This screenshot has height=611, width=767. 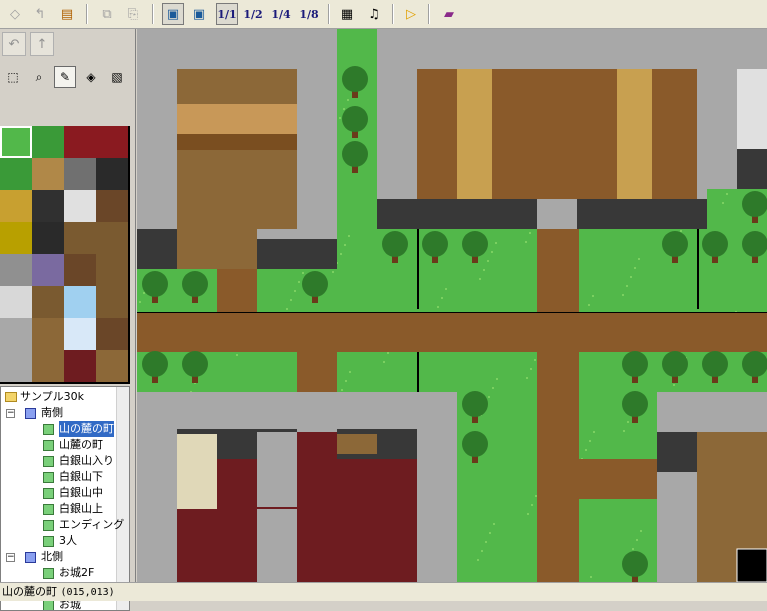 I want to click on layer-lower-button: ▣, so click(x=173, y=14).